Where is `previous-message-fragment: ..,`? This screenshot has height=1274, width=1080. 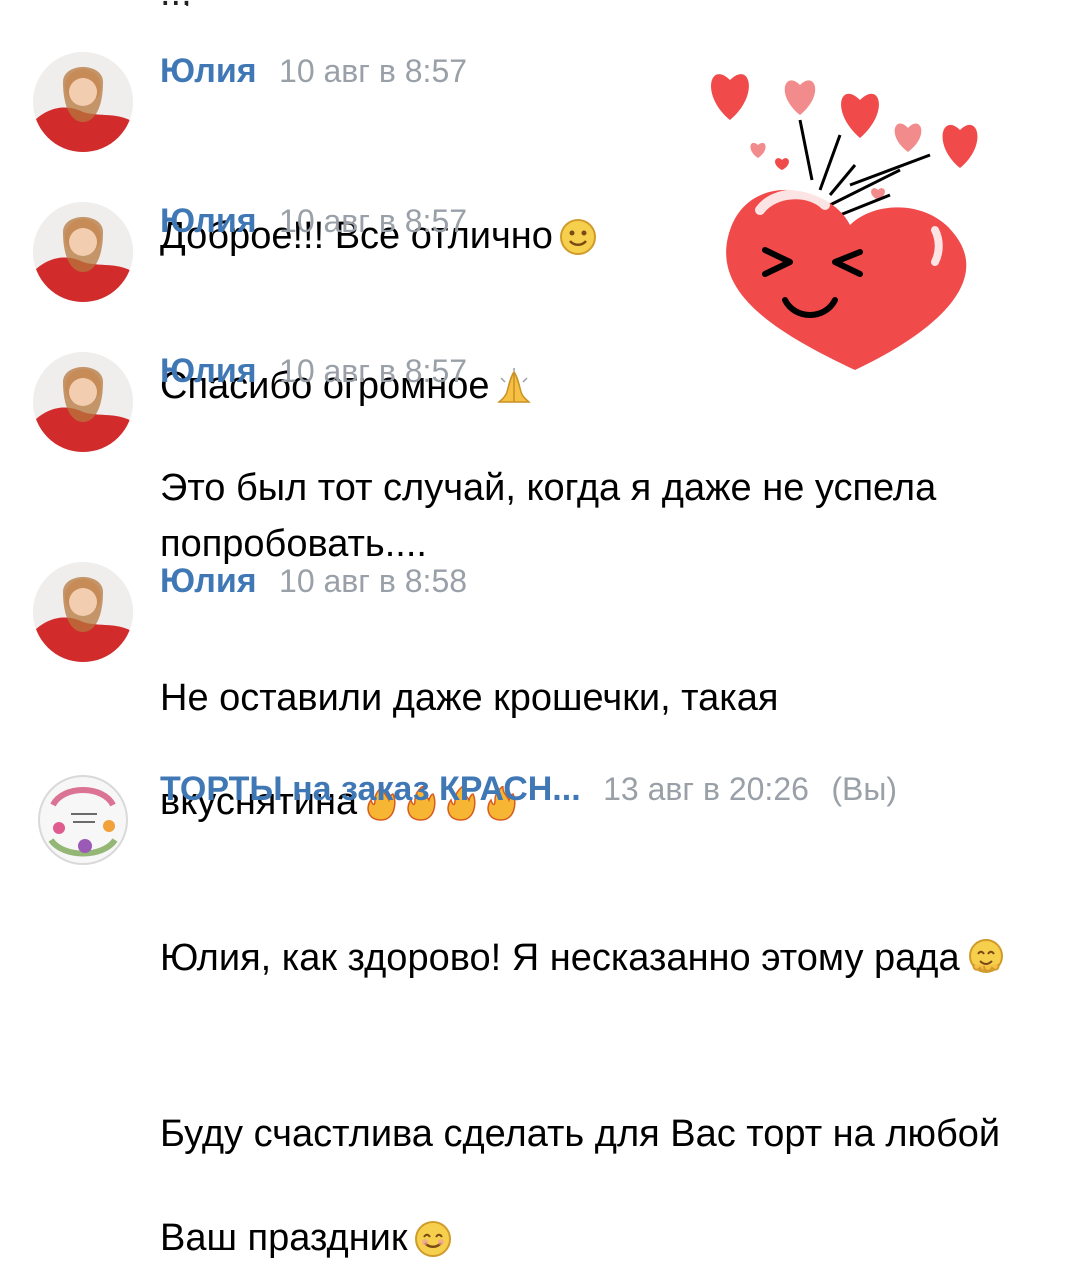 previous-message-fragment: .., is located at coordinates (220, 3).